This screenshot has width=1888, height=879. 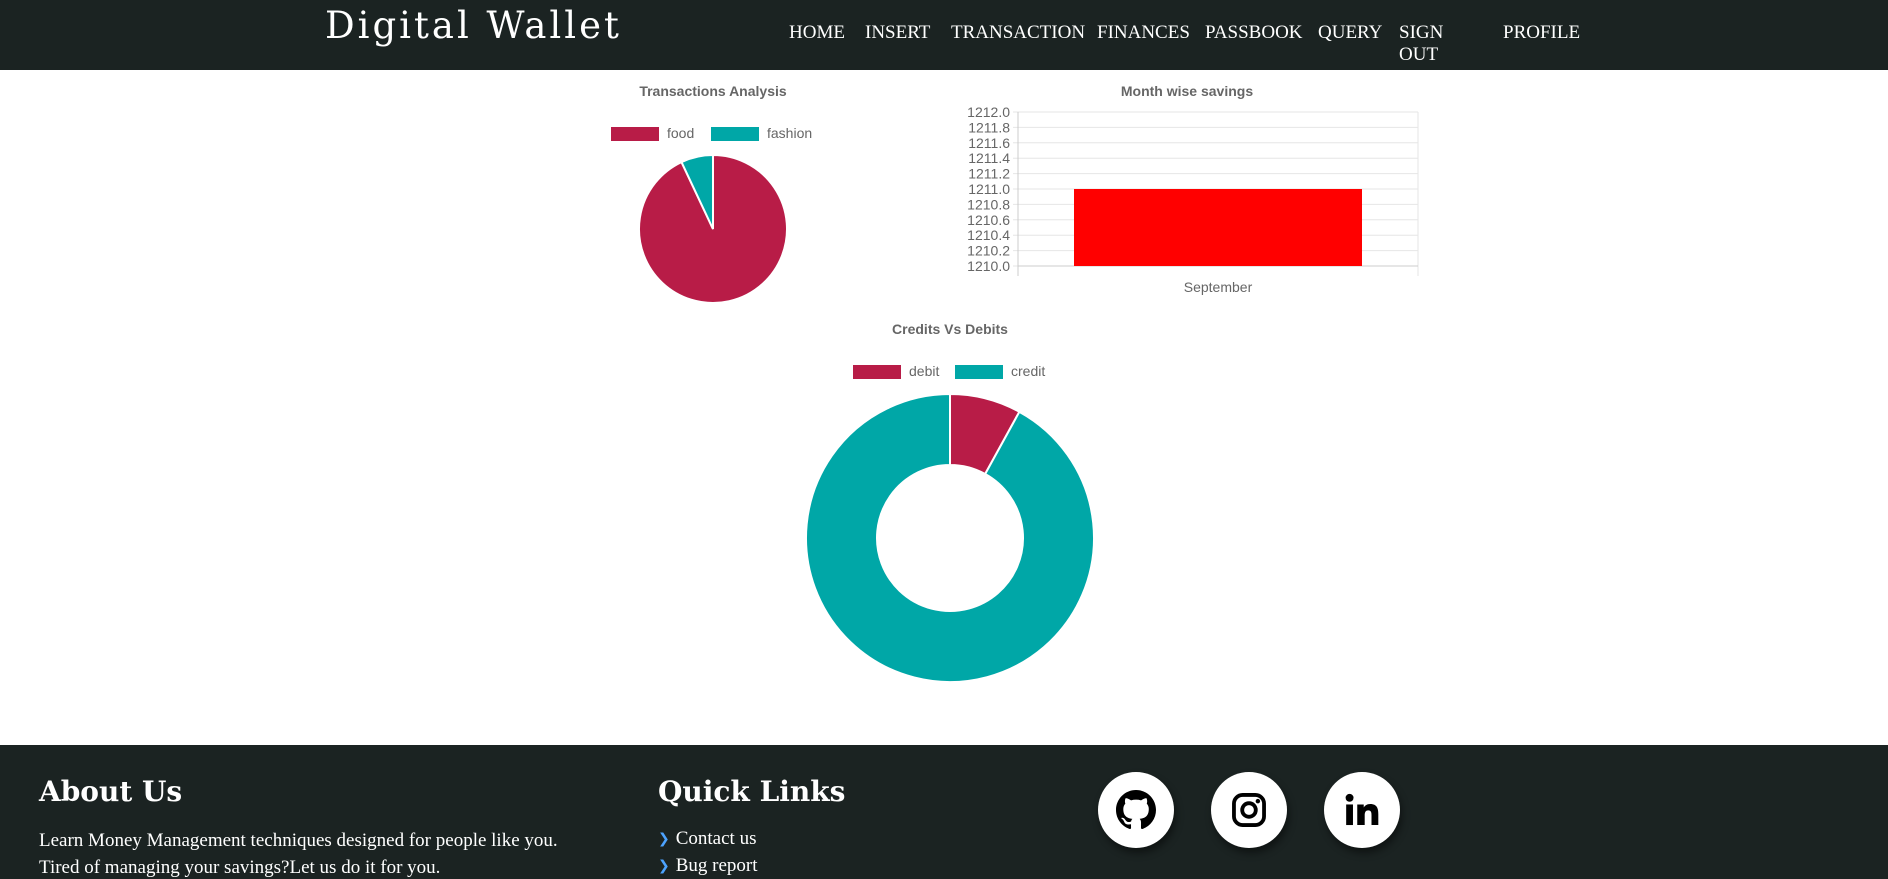 I want to click on quick-link-bug-report: ❯ Bug report, so click(x=708, y=866).